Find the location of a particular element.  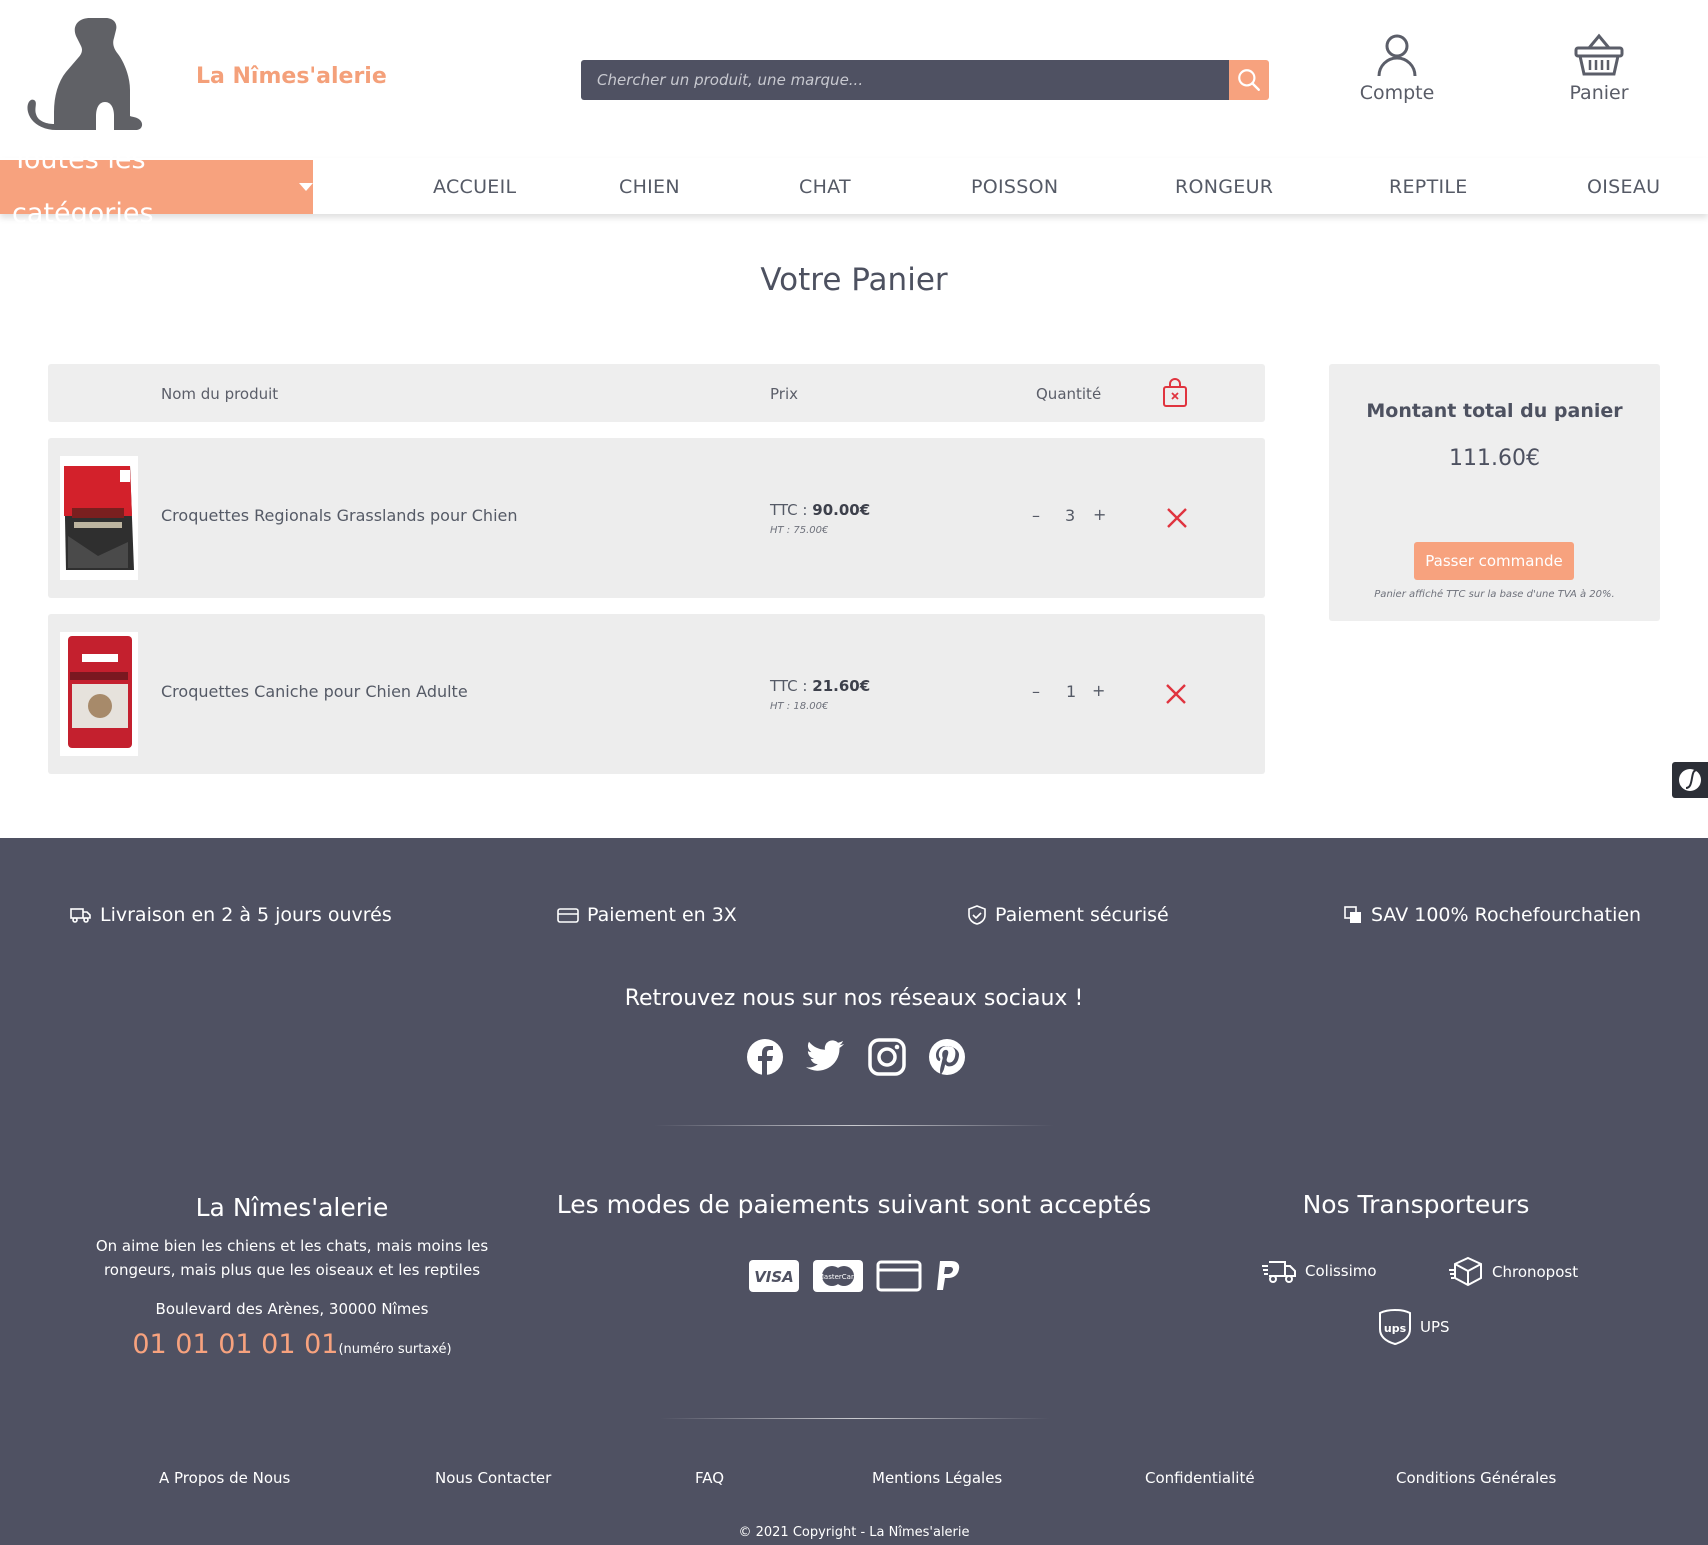

cart-link: Panier is located at coordinates (1599, 68).